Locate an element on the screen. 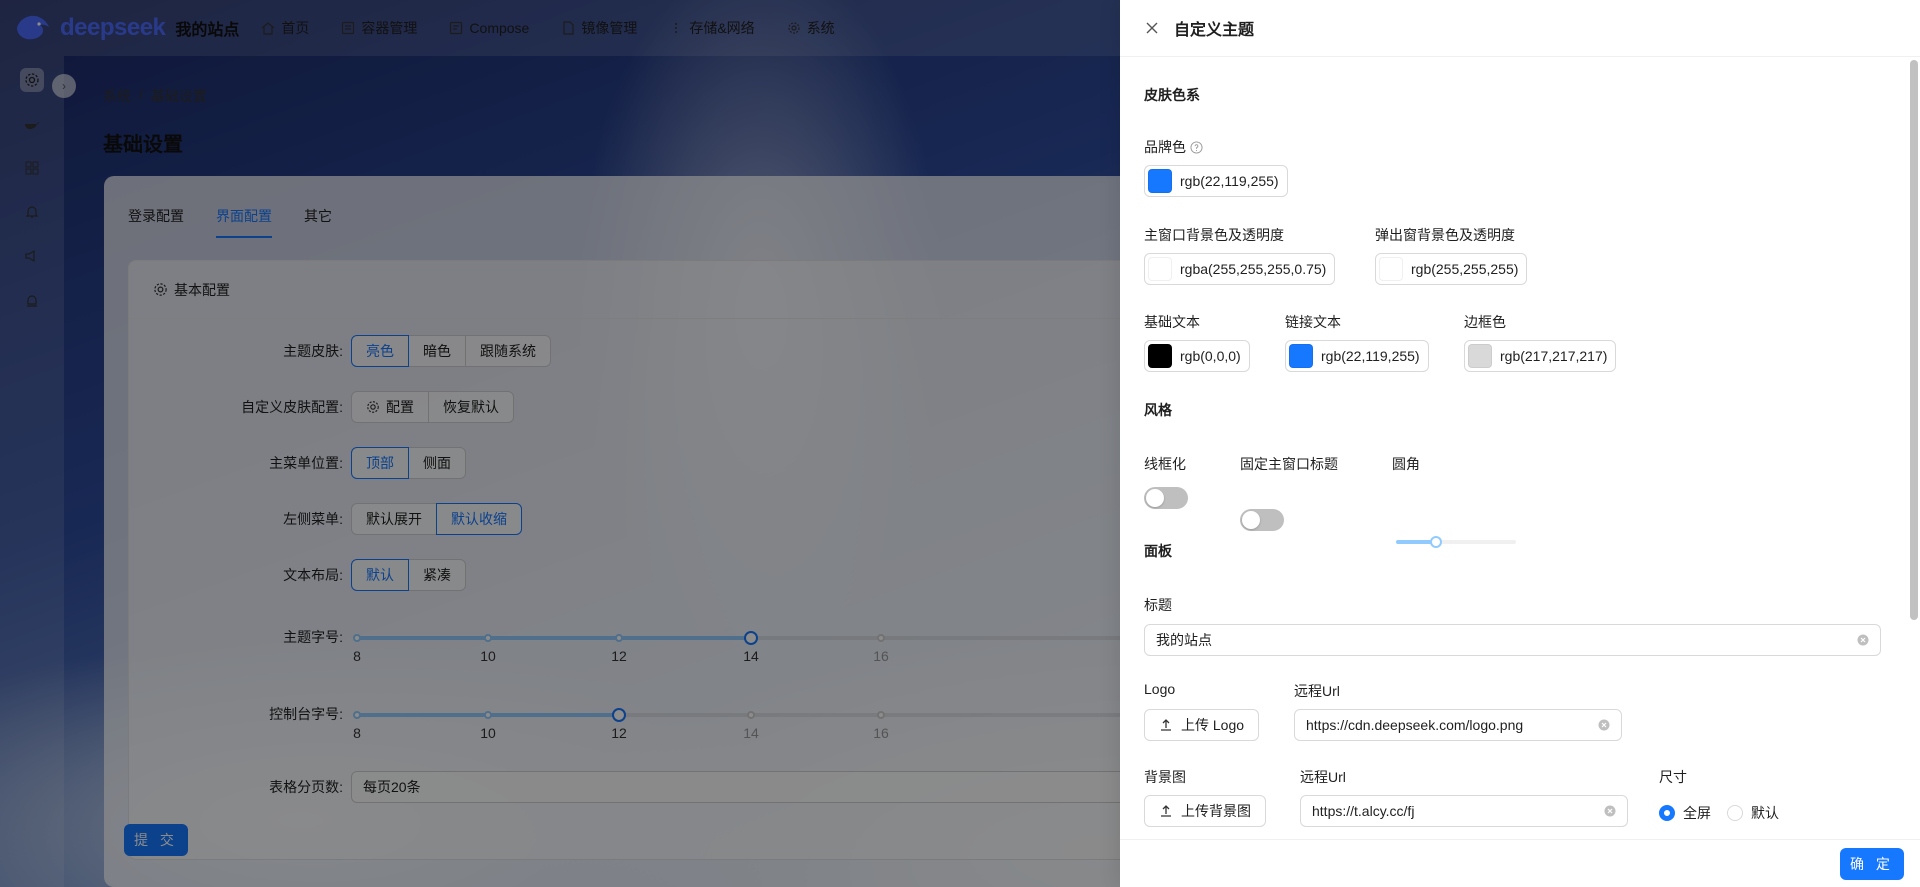  border-color-label: 边框色 is located at coordinates (1485, 322).